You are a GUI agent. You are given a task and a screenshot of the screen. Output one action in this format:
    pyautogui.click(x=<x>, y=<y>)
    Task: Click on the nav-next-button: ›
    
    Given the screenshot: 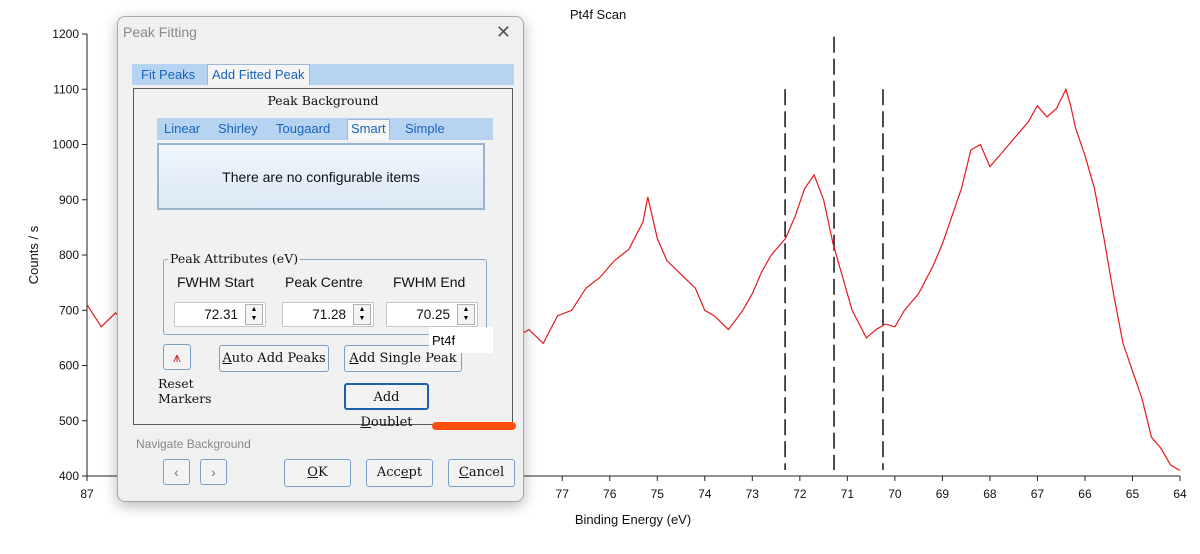 What is the action you would take?
    pyautogui.click(x=213, y=472)
    